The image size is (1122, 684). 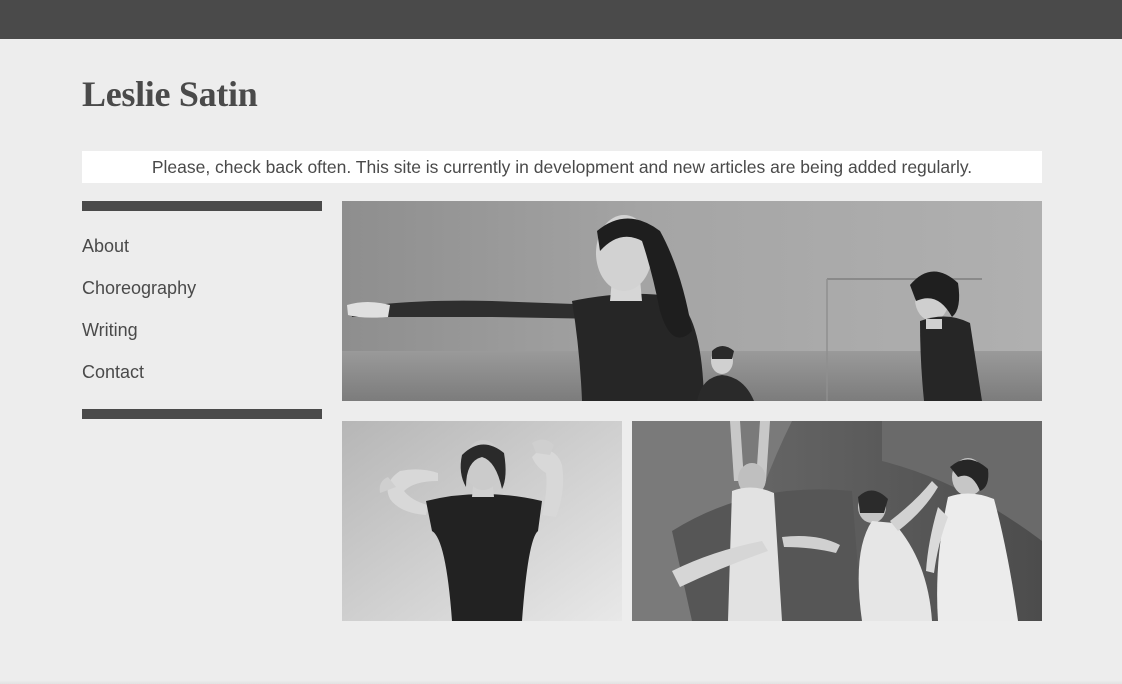 I want to click on site-title: Leslie Satin, so click(x=170, y=94).